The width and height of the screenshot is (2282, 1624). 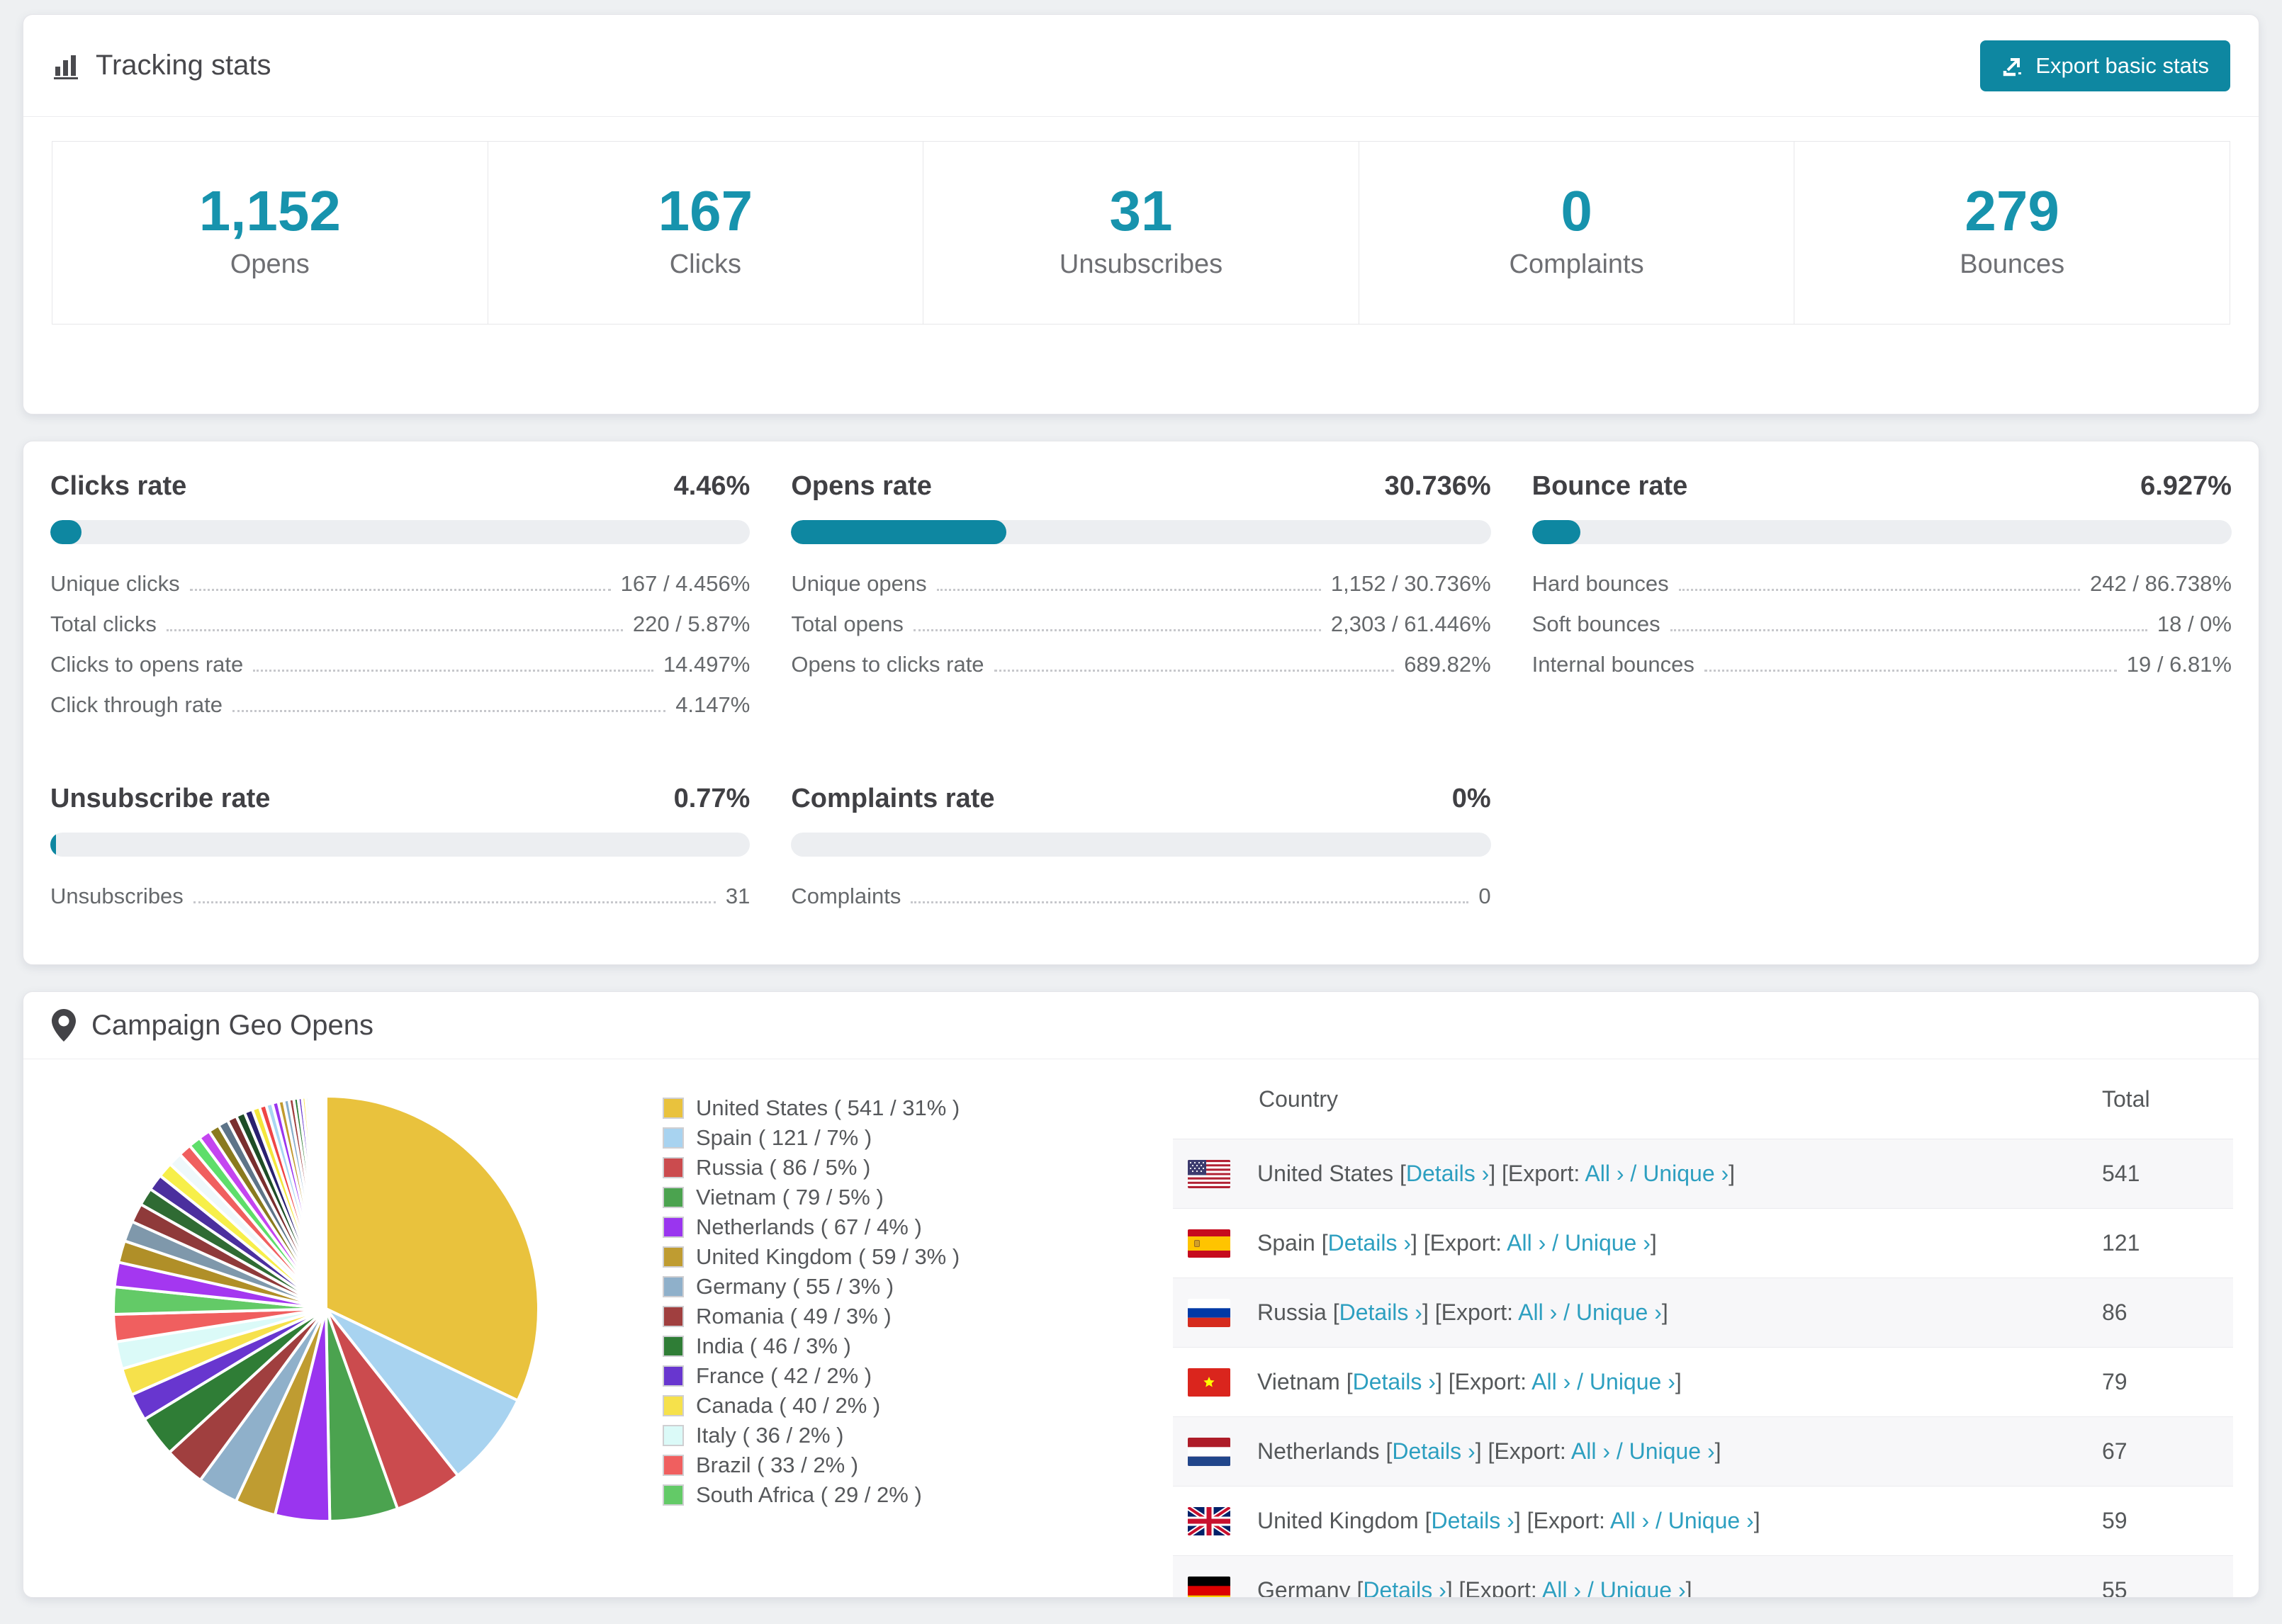 I want to click on stat-clicks: 167 Clicks, so click(x=706, y=233).